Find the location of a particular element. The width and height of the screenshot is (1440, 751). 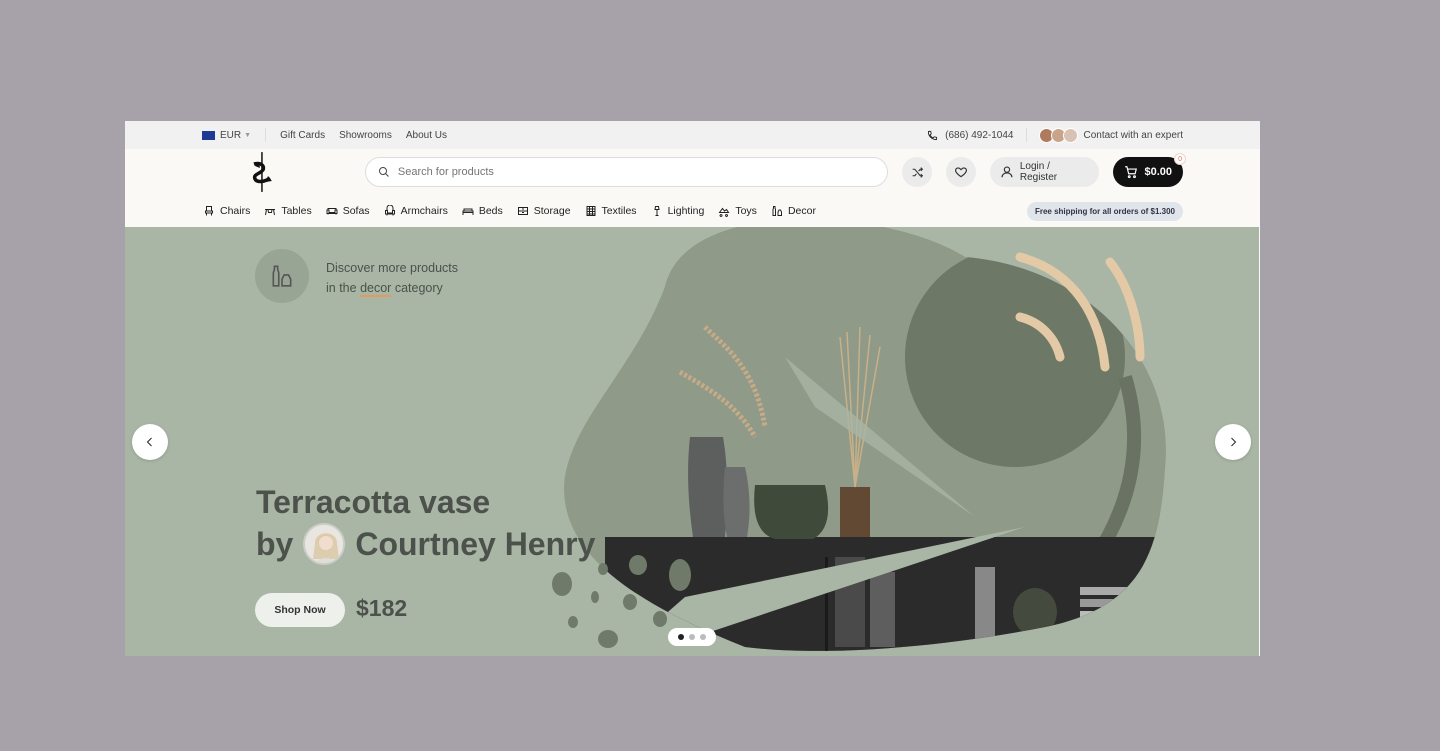

login-register-button: Login / Register is located at coordinates (1044, 172).